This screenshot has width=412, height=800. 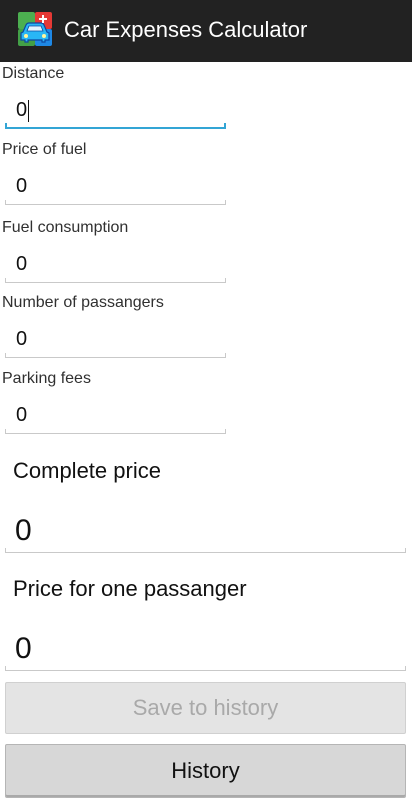 What do you see at coordinates (115, 110) in the screenshot?
I see `distance-input: 0` at bounding box center [115, 110].